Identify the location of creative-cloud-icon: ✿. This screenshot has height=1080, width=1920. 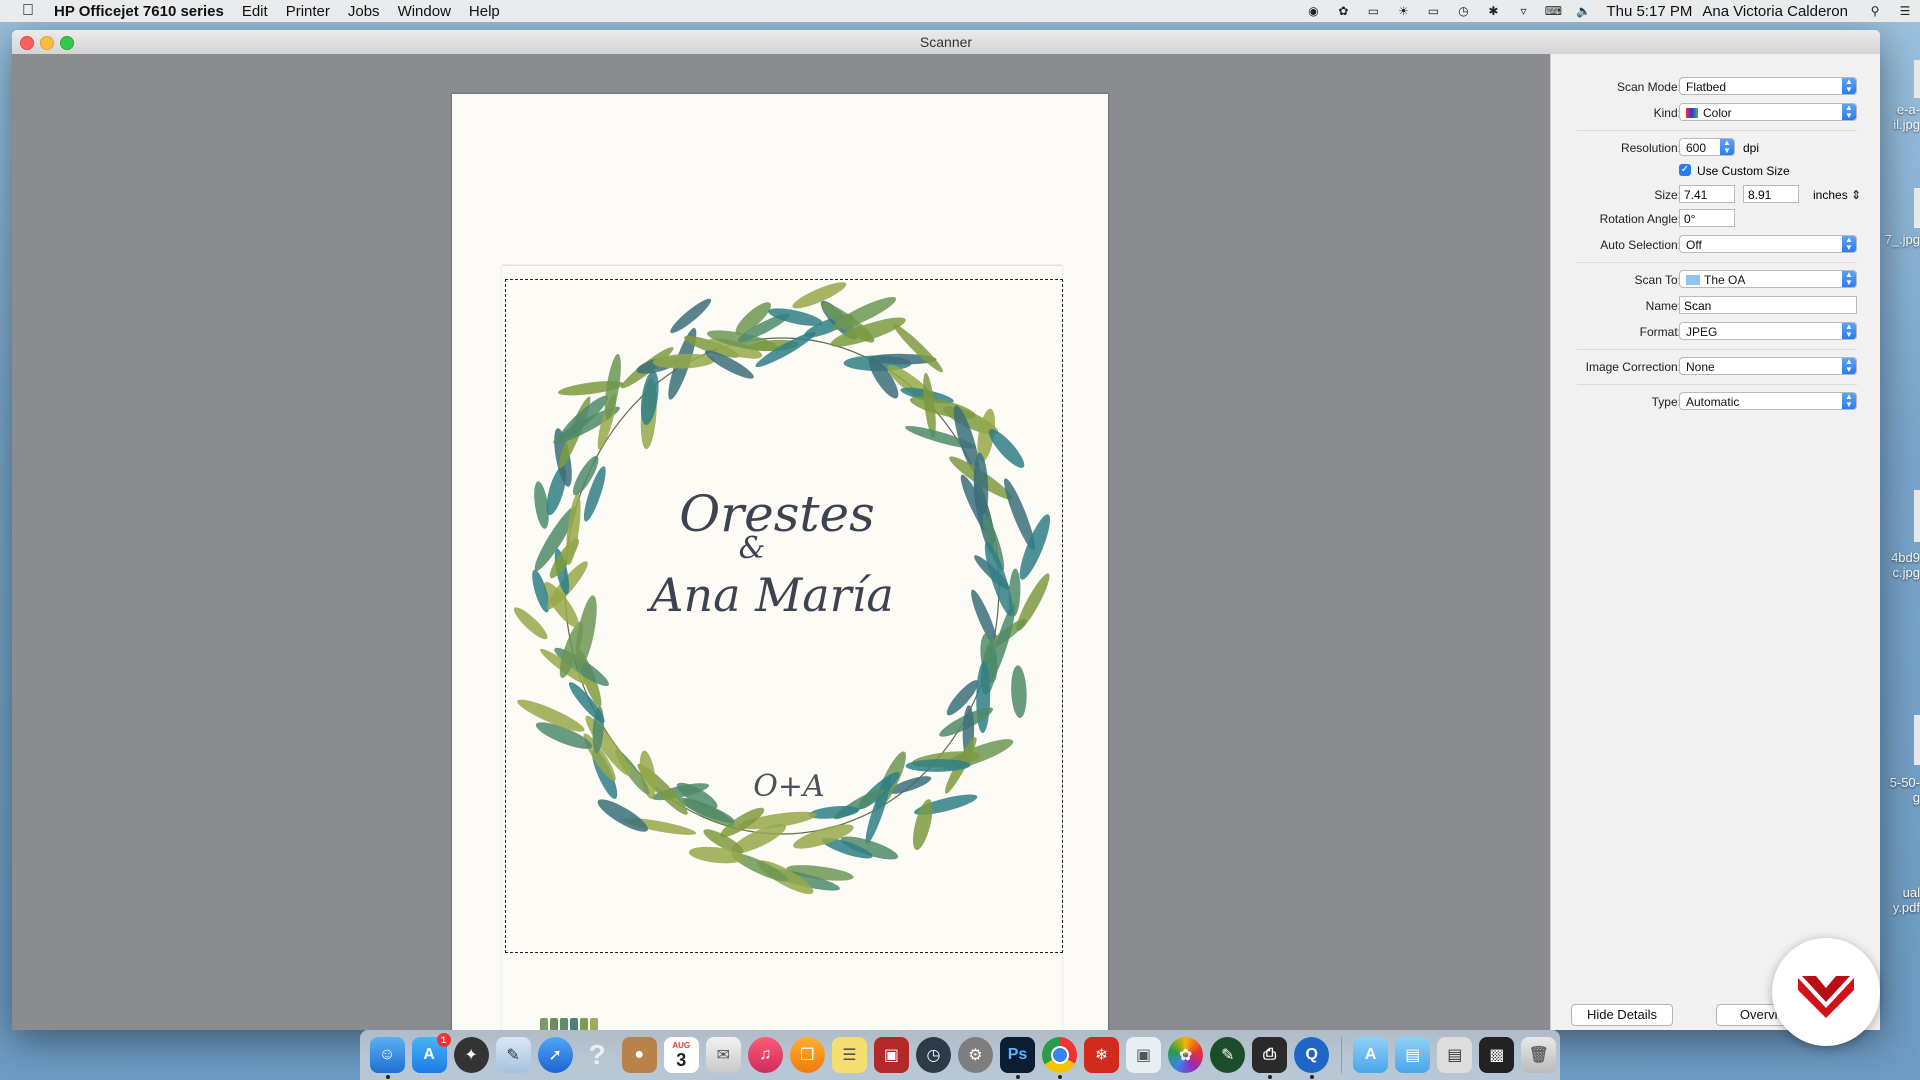
(1343, 11).